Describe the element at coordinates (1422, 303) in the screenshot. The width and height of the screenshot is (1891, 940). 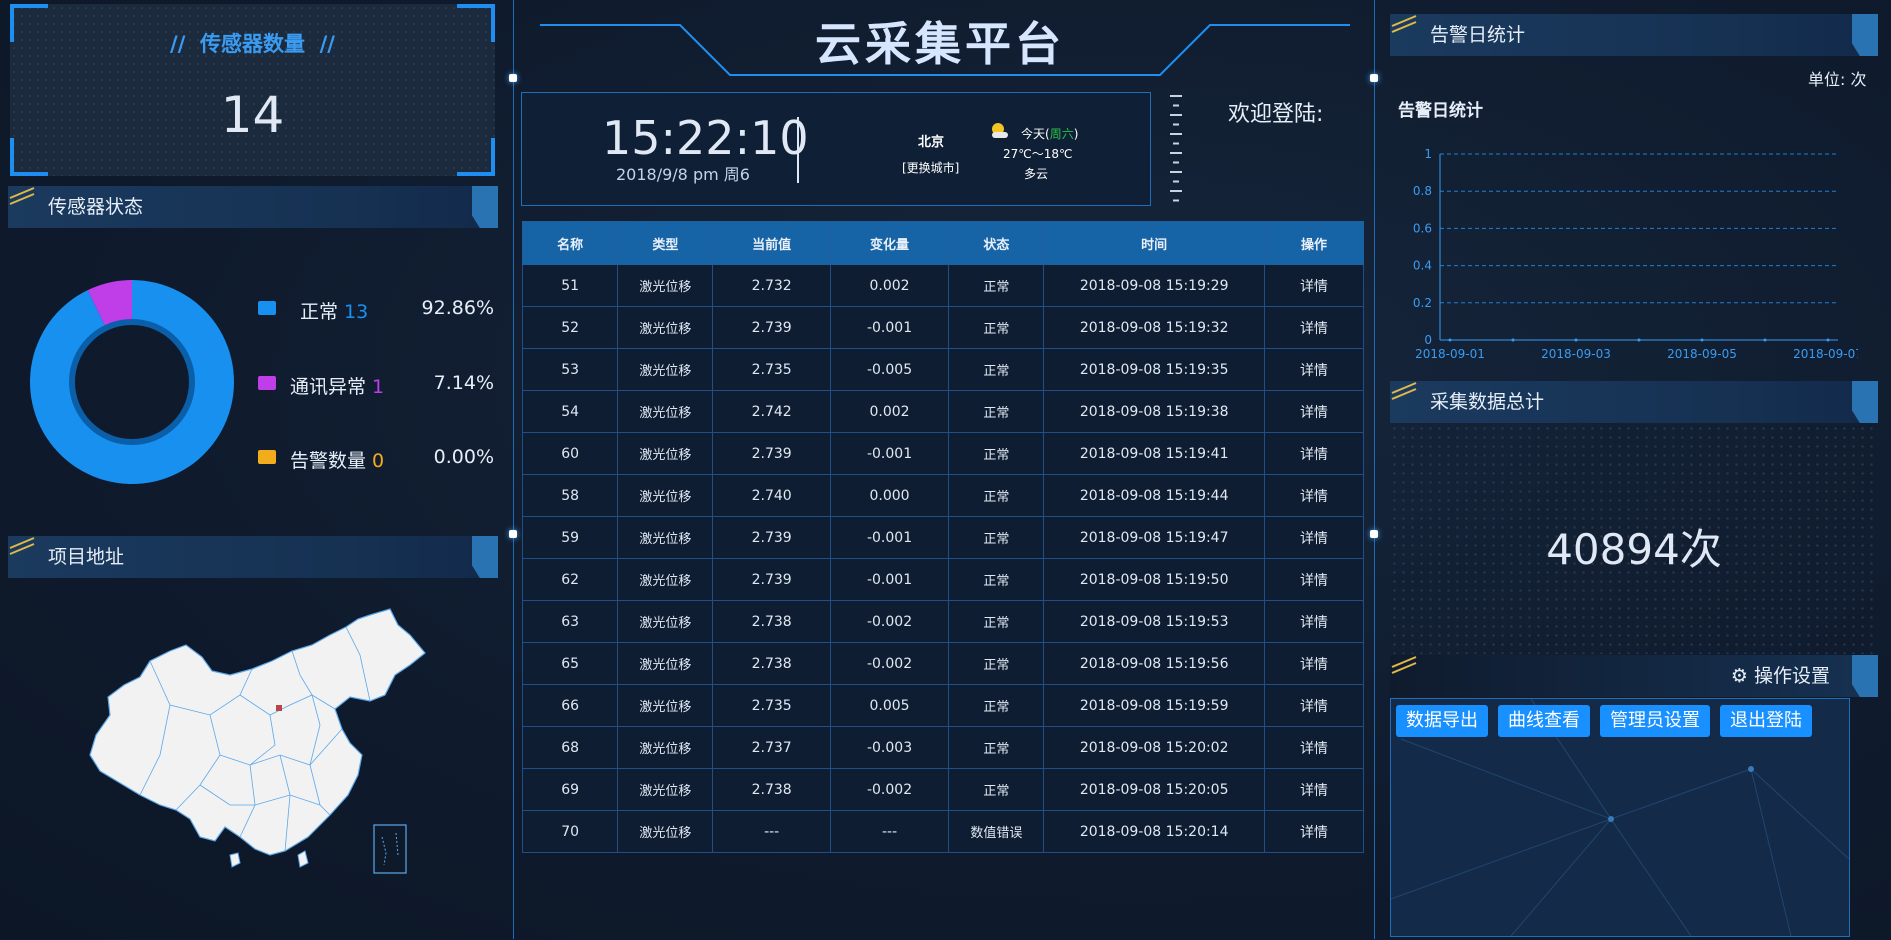
I see `y-tick-label: 0.2` at that location.